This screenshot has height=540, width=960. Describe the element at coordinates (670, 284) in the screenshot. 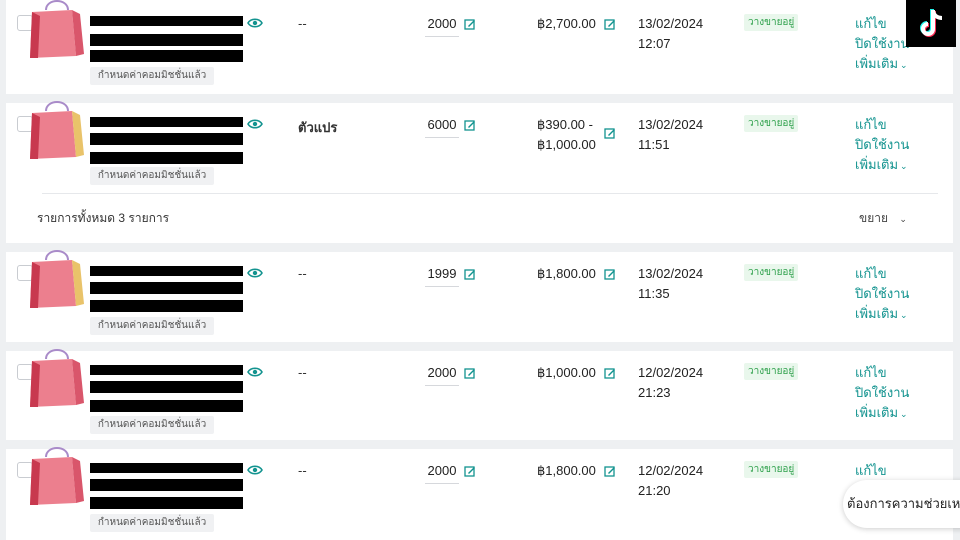

I see `created-date: 13/02/2024 11:35` at that location.